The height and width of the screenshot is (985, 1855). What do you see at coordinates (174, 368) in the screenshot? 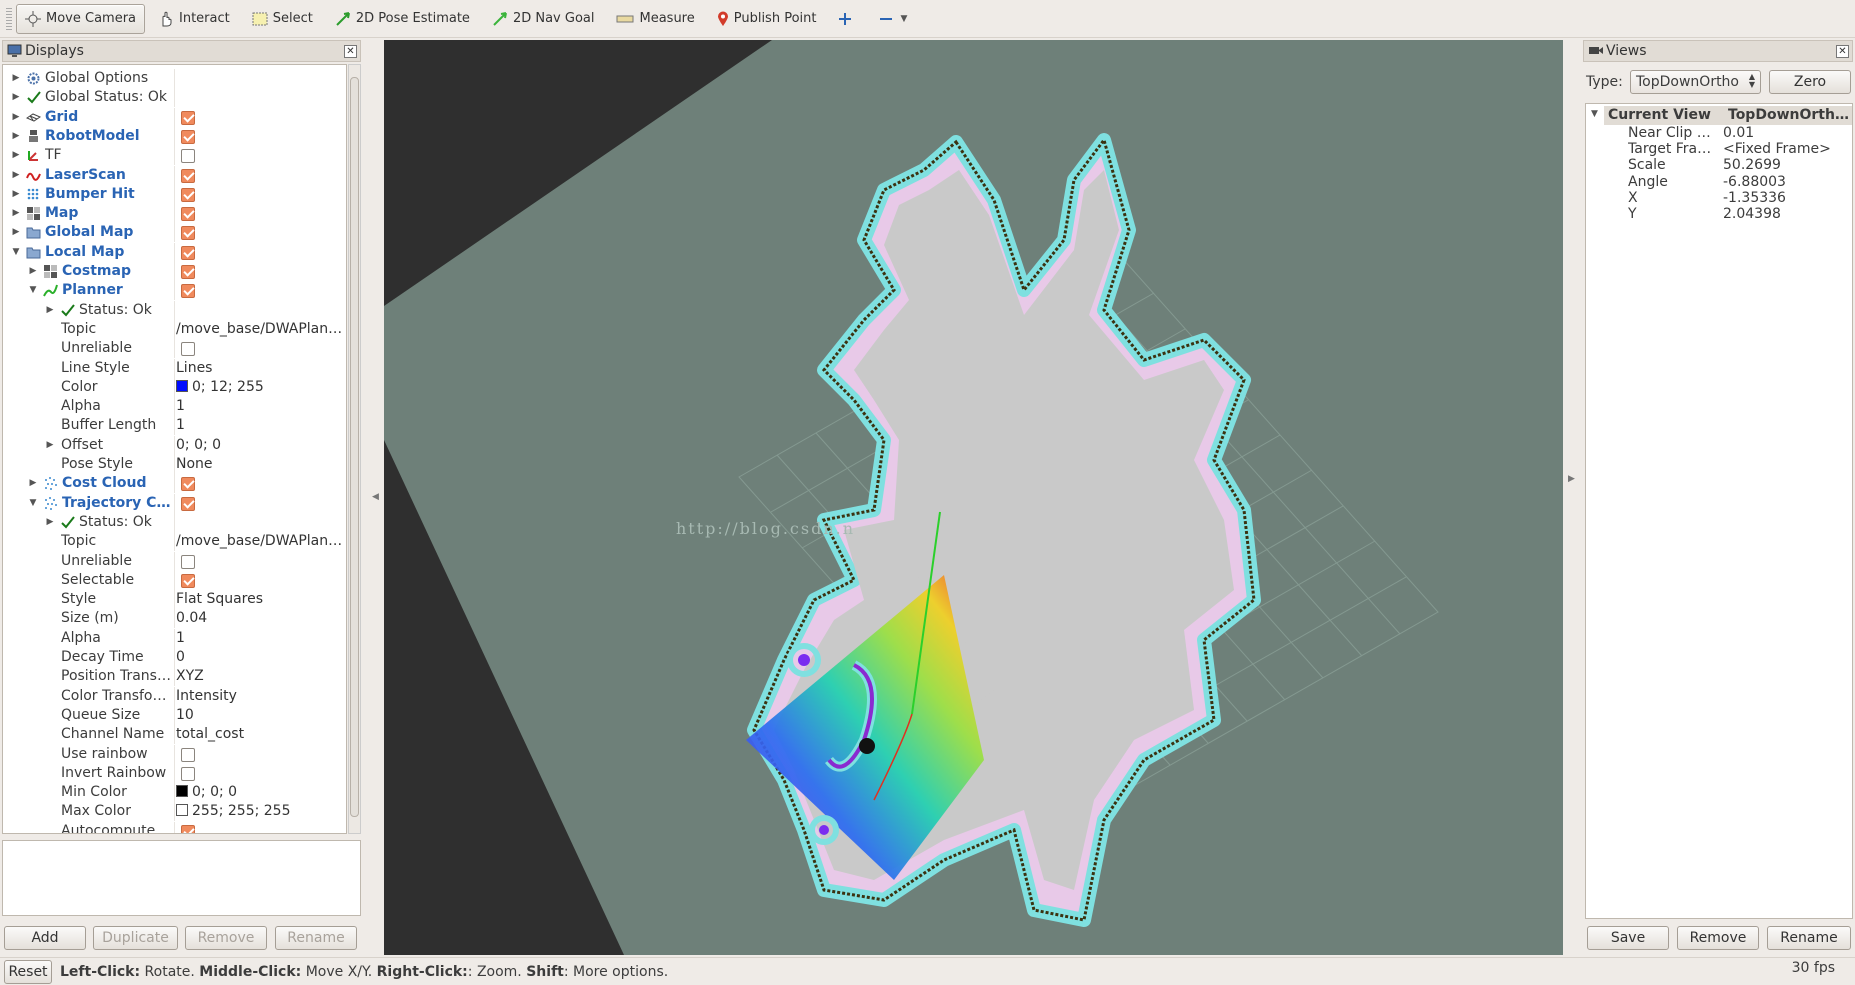
I see `display-row: Line Style Lines` at bounding box center [174, 368].